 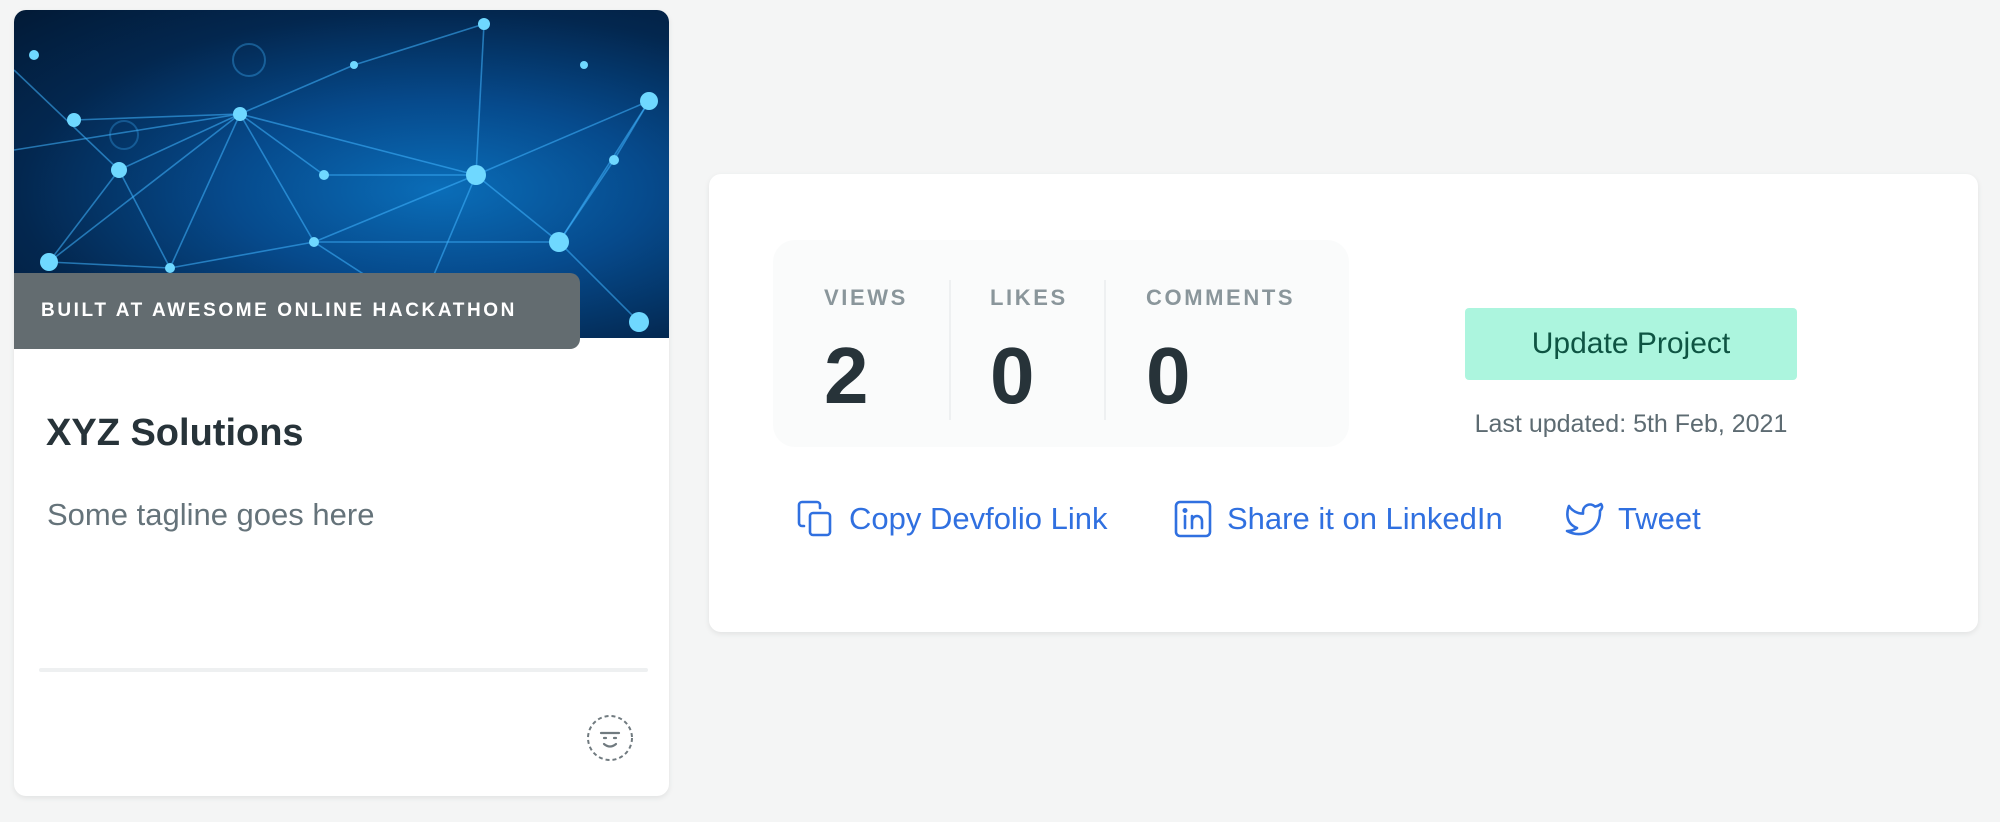 I want to click on share-linkedin-label: Share it on LinkedIn, so click(x=1365, y=518).